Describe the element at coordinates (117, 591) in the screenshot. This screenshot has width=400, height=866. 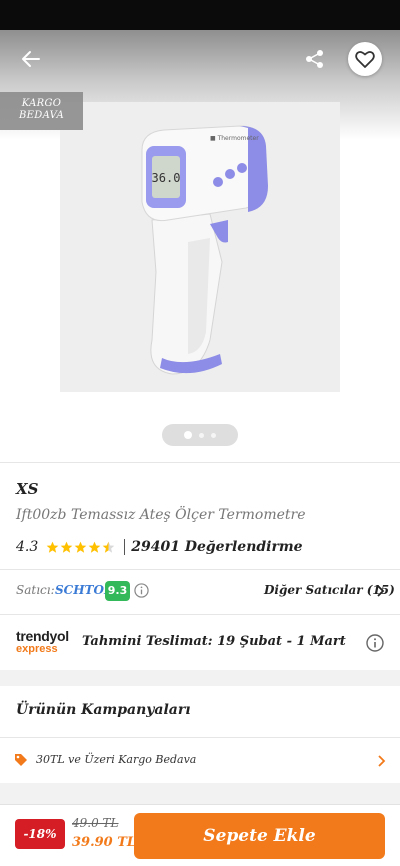
I see `seller-score-badge: 9.3` at that location.